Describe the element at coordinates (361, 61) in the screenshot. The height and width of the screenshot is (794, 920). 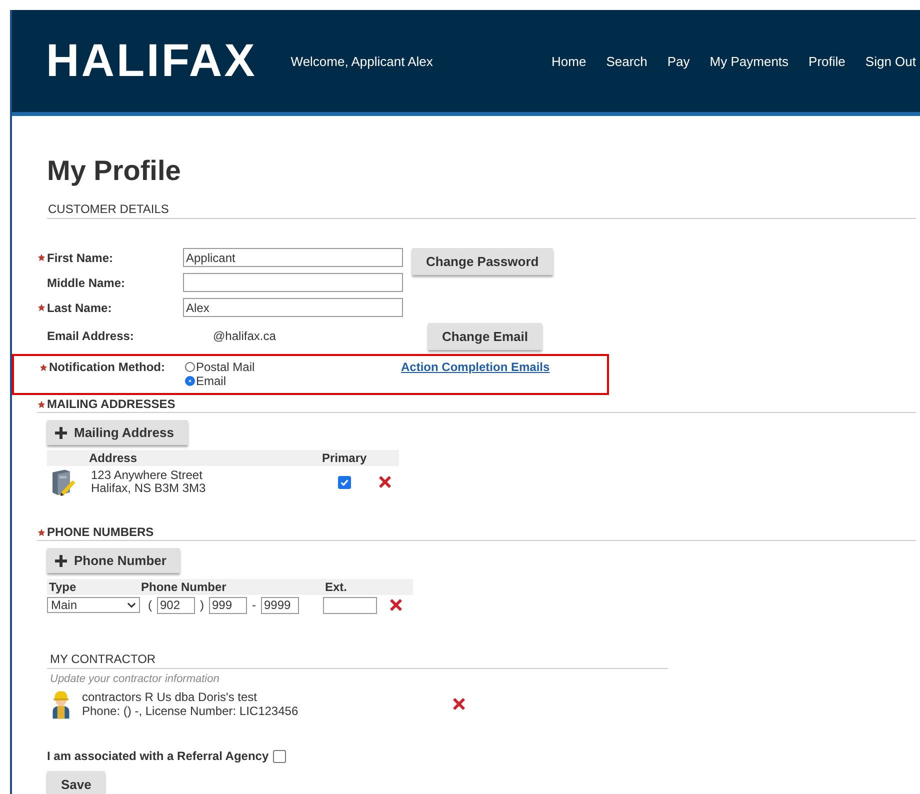
I see `welcome-text: Welcome, Applicant Alex` at that location.